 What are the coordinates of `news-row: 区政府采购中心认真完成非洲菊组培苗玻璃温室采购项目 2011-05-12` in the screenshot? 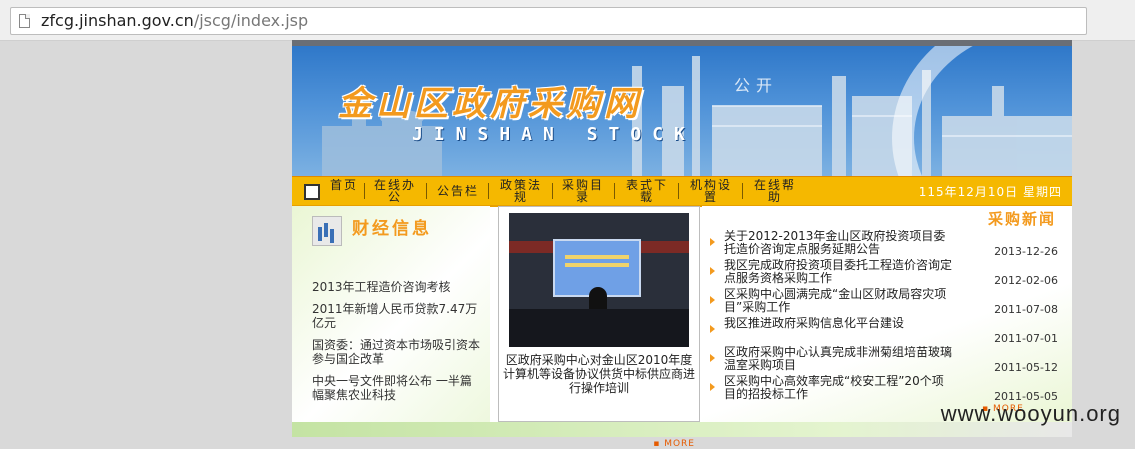 It's located at (888, 360).